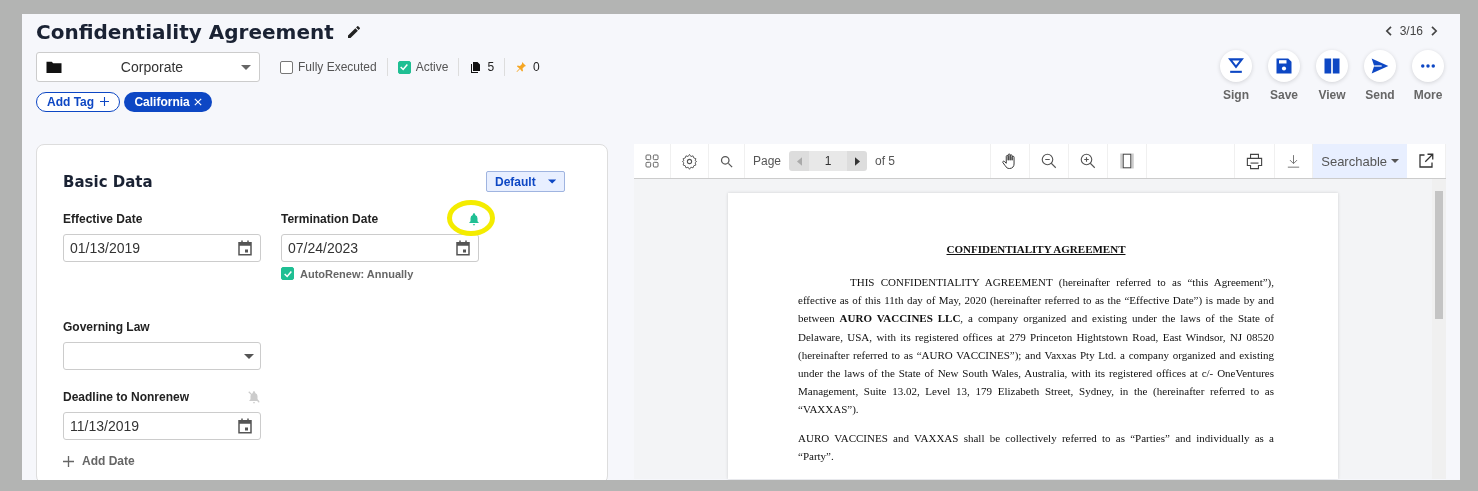 The width and height of the screenshot is (1478, 491). What do you see at coordinates (162, 248) in the screenshot?
I see `date-field: 01/13/2019` at bounding box center [162, 248].